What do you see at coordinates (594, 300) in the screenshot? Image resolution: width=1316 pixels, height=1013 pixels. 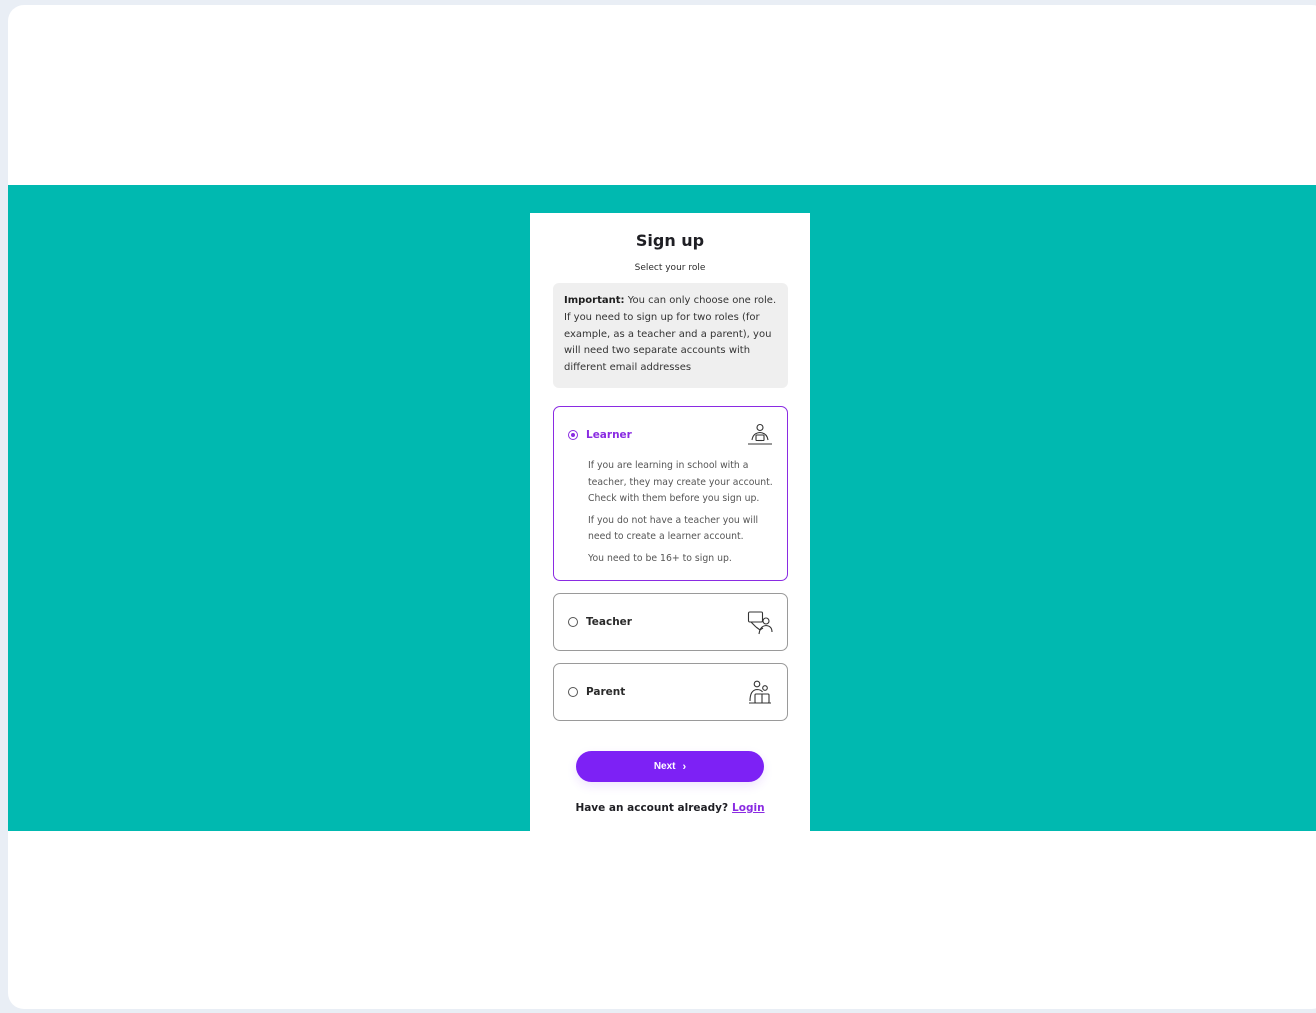 I see `notice-label: Important:` at bounding box center [594, 300].